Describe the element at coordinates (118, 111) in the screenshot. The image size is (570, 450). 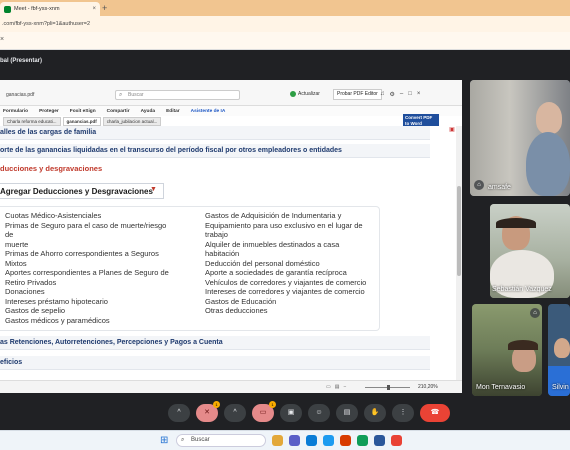
I see `menu-compartir: Compartir` at that location.